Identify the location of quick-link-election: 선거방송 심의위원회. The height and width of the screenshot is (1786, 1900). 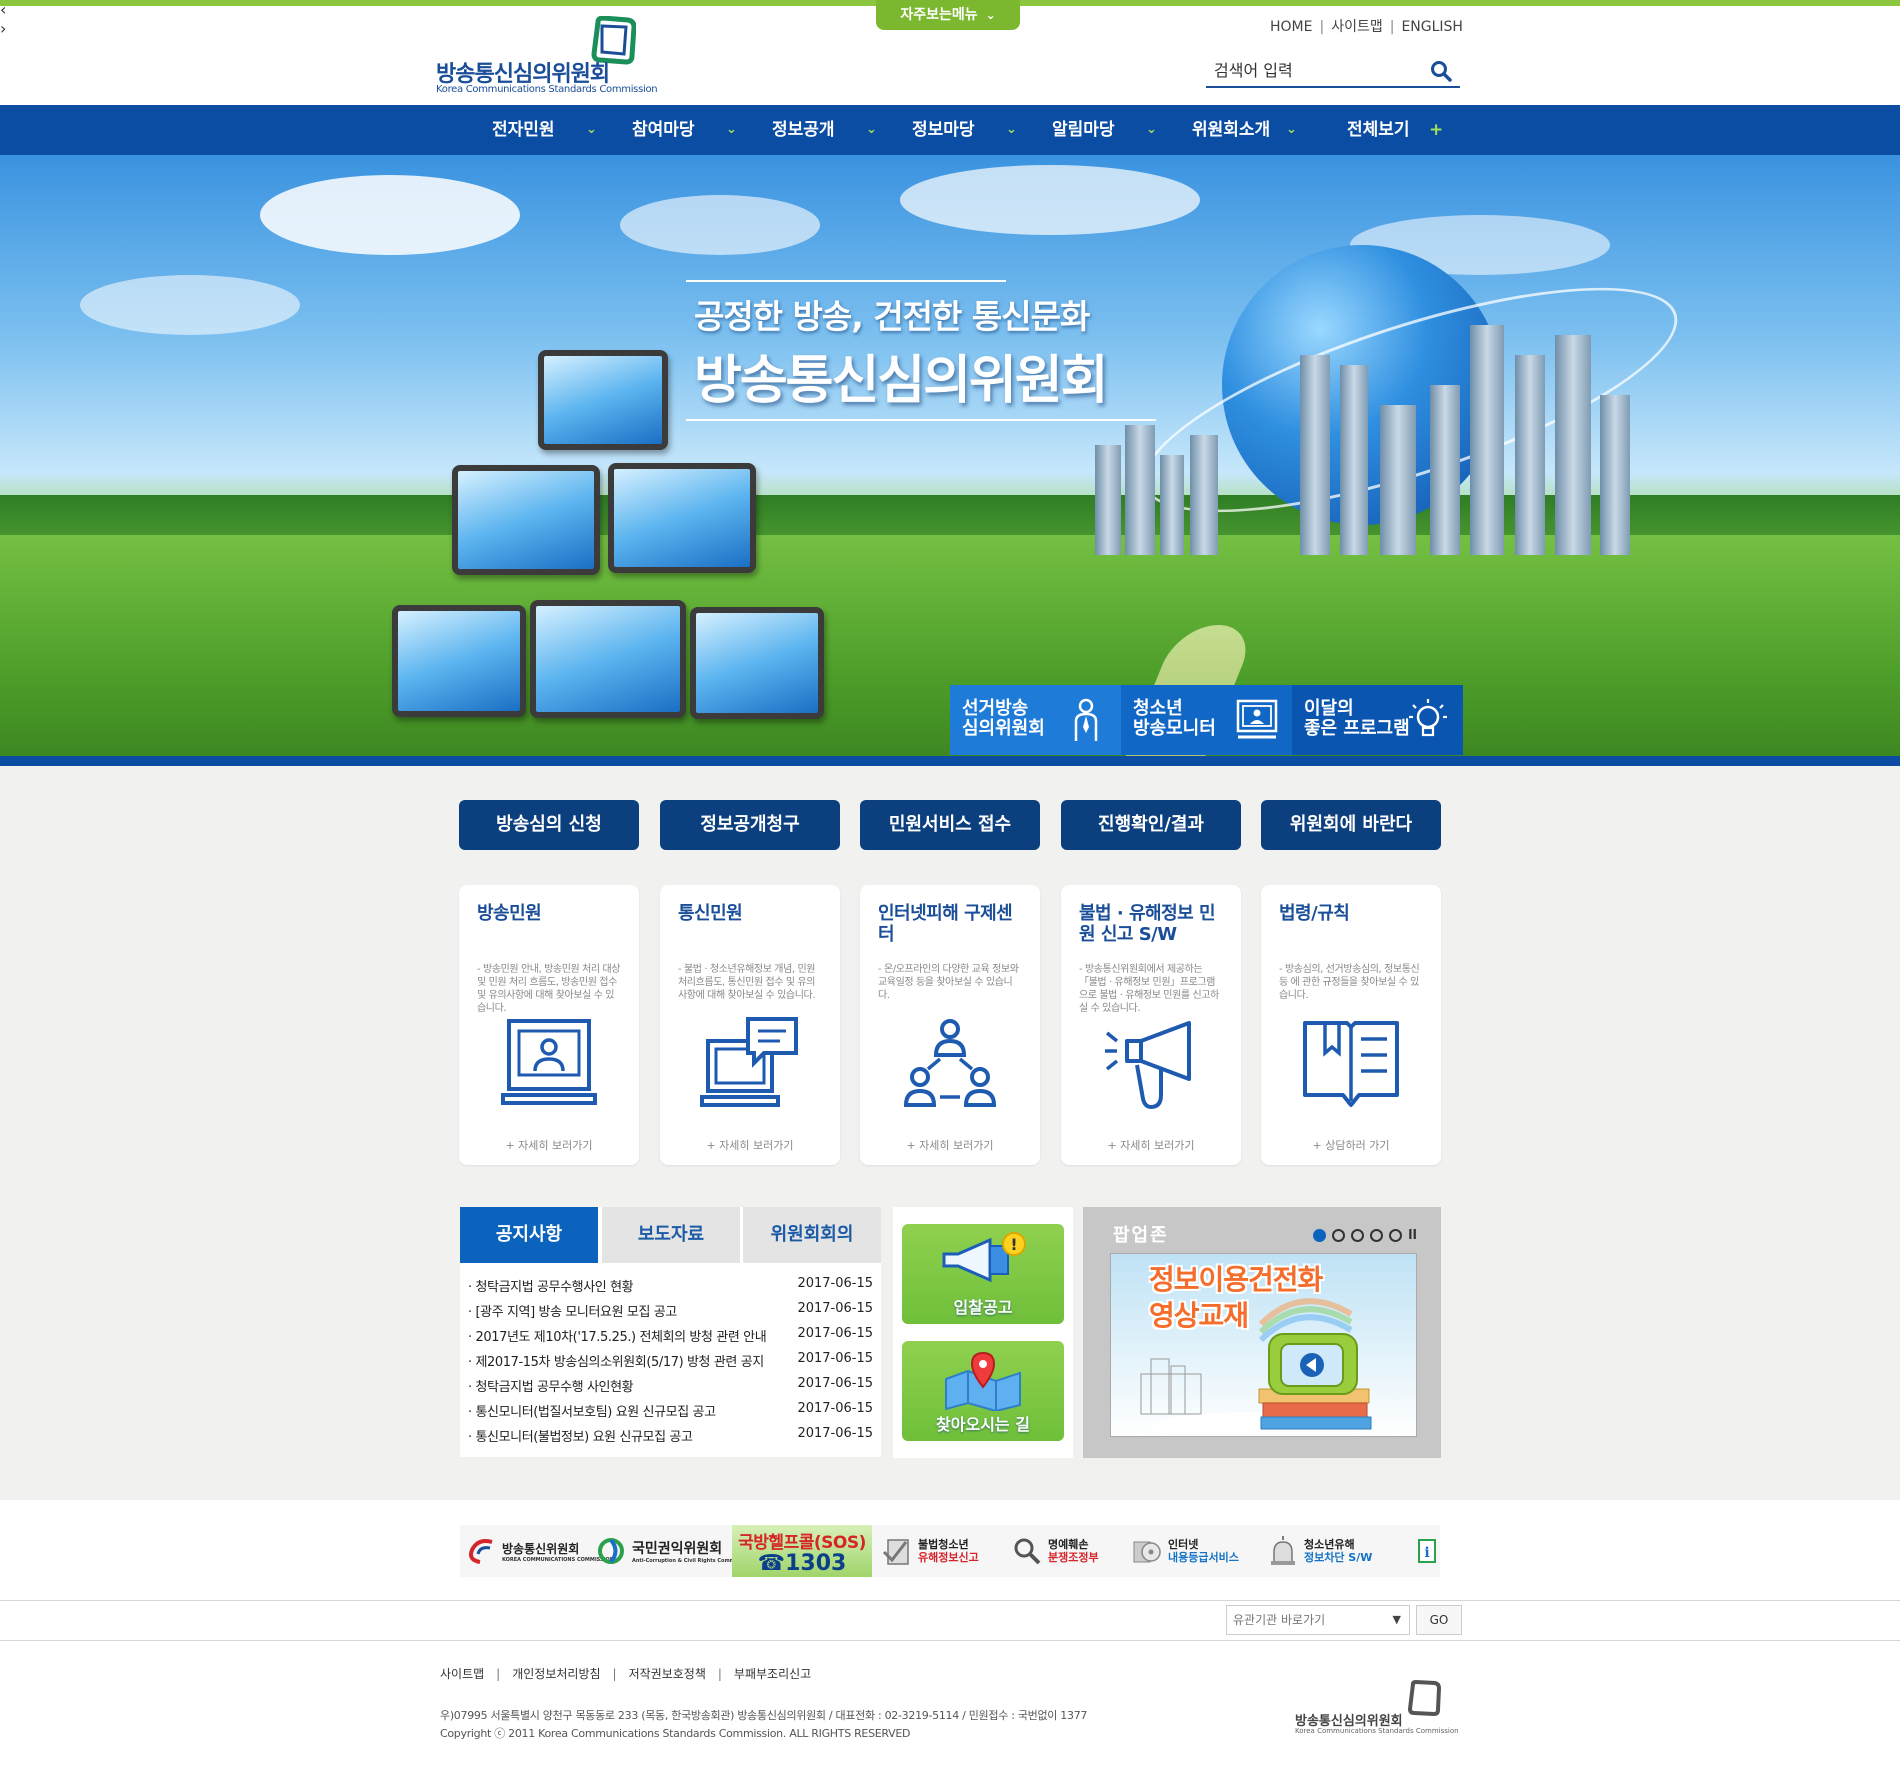
(1035, 720).